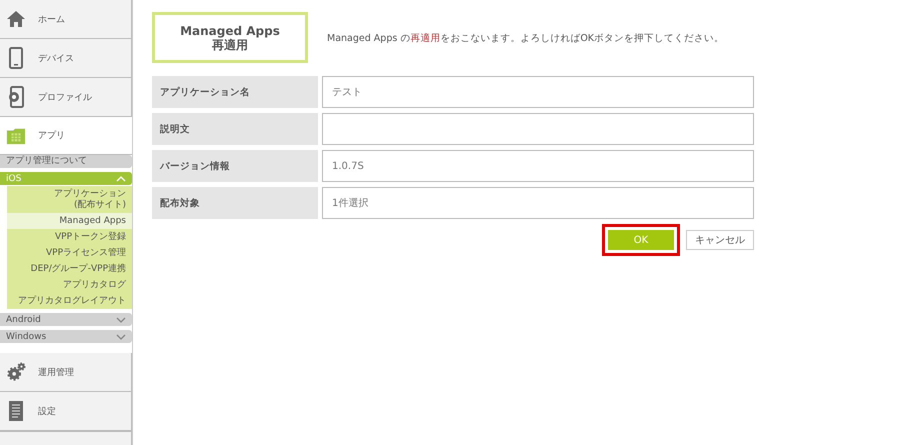 The height and width of the screenshot is (445, 913). Describe the element at coordinates (69, 253) in the screenshot. I see `submenu-item: VPPライセンス管理` at that location.